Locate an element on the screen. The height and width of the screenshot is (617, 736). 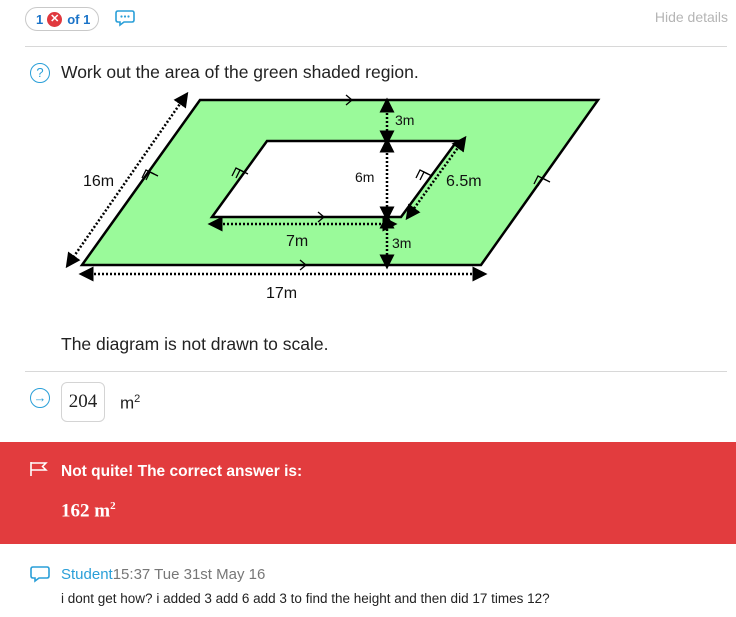
hide-details-link: Hide details is located at coordinates (691, 17).